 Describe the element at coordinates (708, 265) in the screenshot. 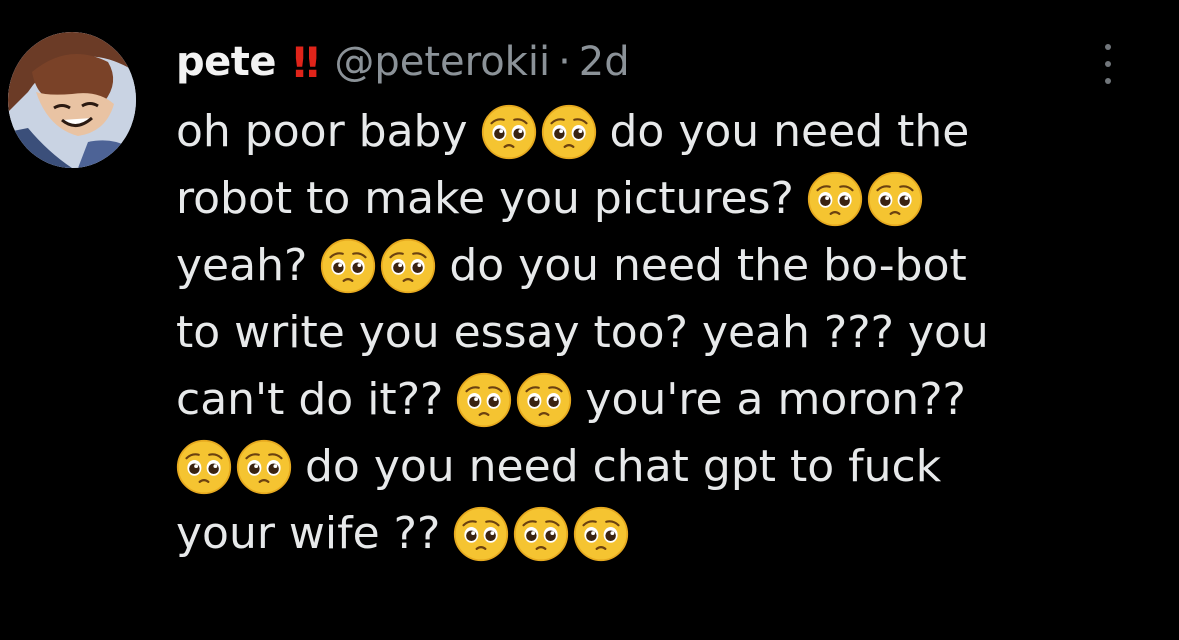

I see `text-run: do you need the bo-bot` at that location.